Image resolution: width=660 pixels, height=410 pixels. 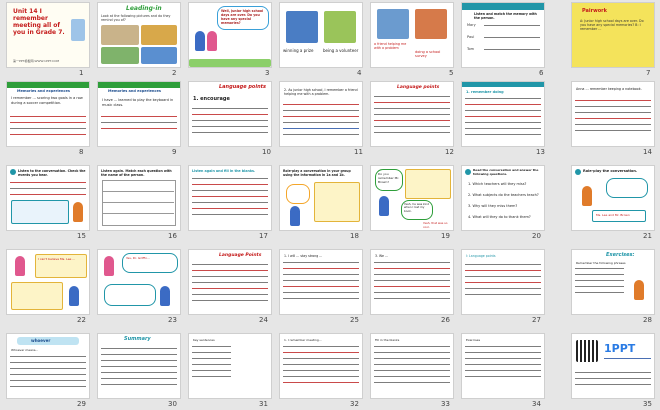 What do you see at coordinates (78, 30) in the screenshot?
I see `book-image-icon` at bounding box center [78, 30].